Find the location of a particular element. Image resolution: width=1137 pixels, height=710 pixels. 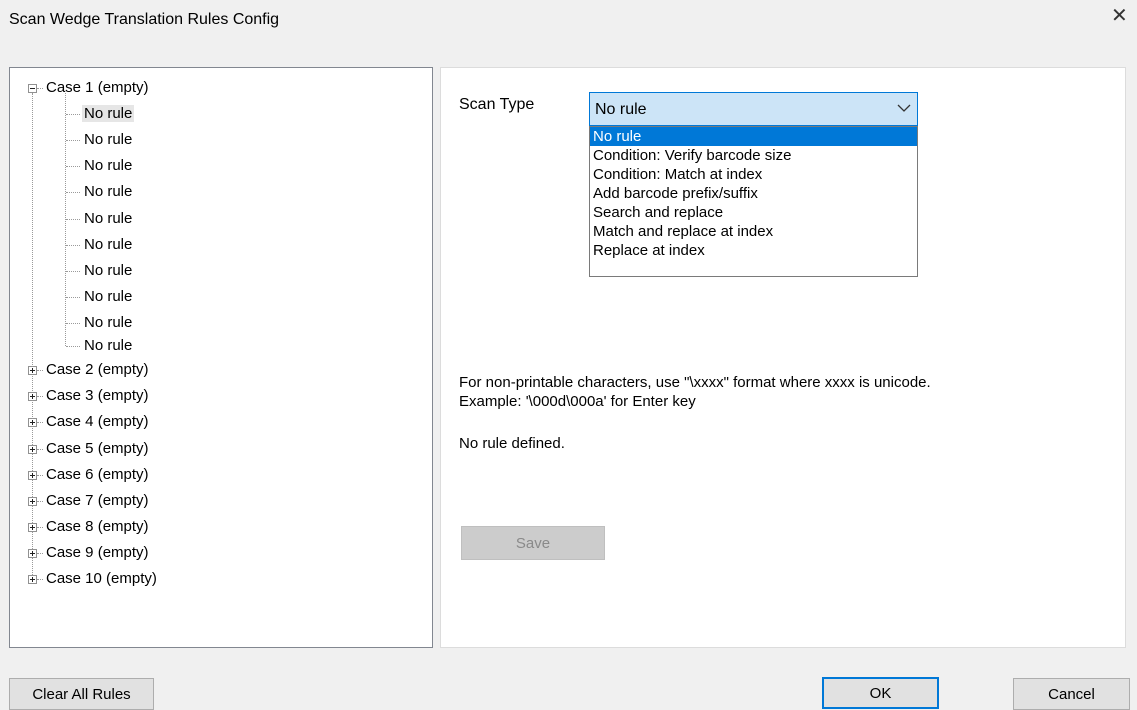

tree-case-label: Case 5 (empty) is located at coordinates (97, 448).